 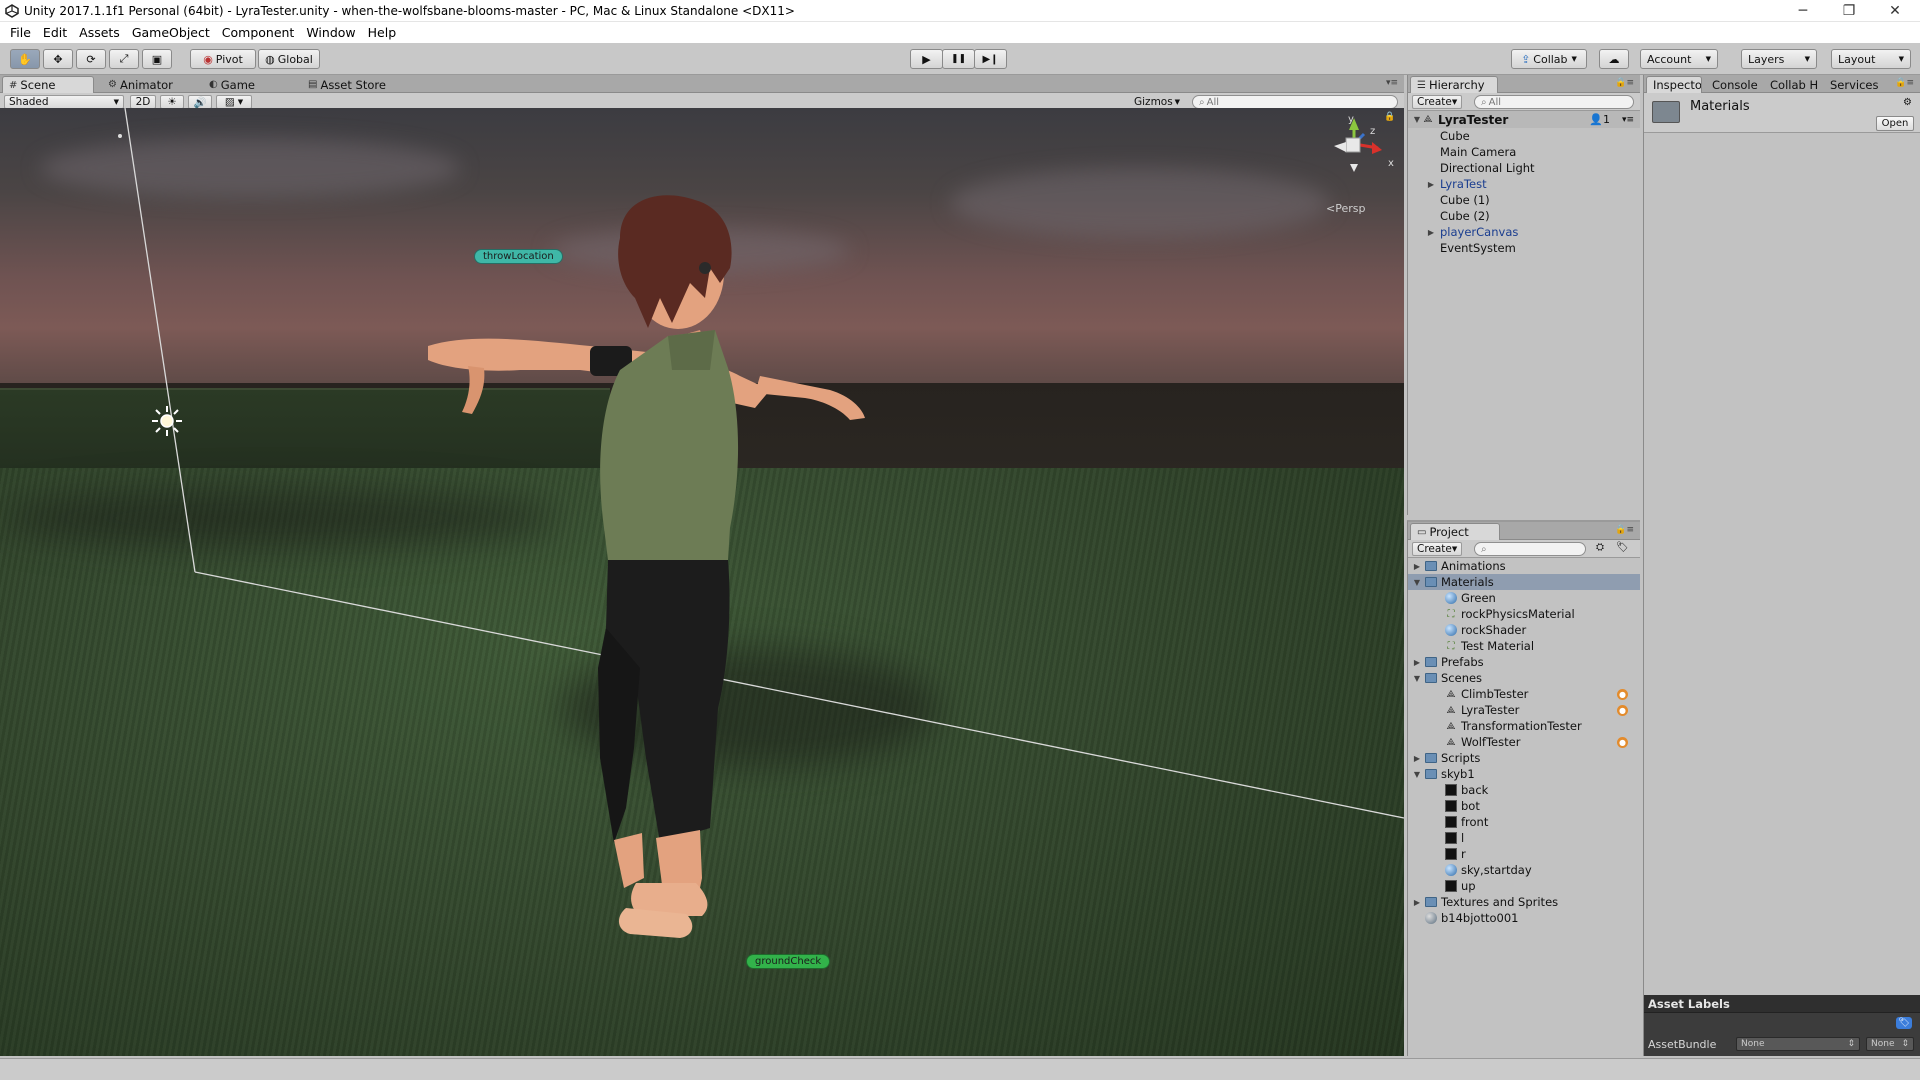 What do you see at coordinates (1524, 694) in the screenshot?
I see `project-item: ⟁ ClimbTester ●` at bounding box center [1524, 694].